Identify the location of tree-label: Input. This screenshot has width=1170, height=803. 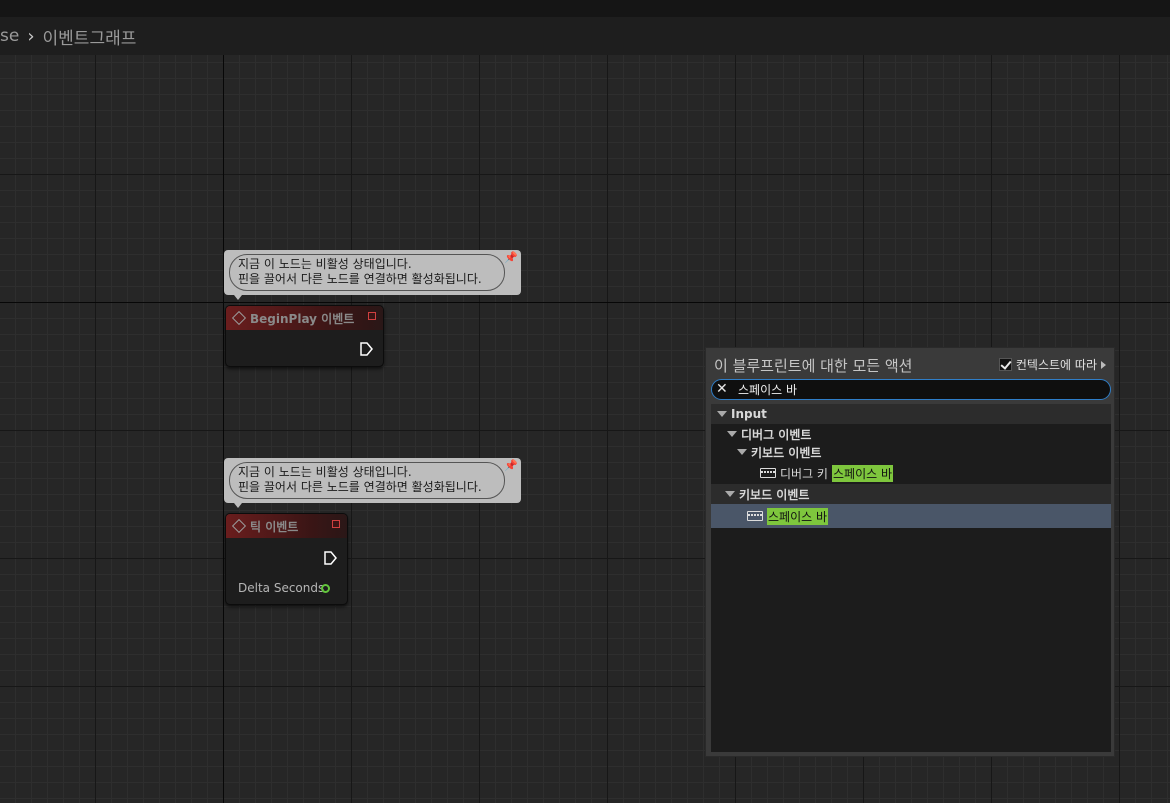
(749, 414).